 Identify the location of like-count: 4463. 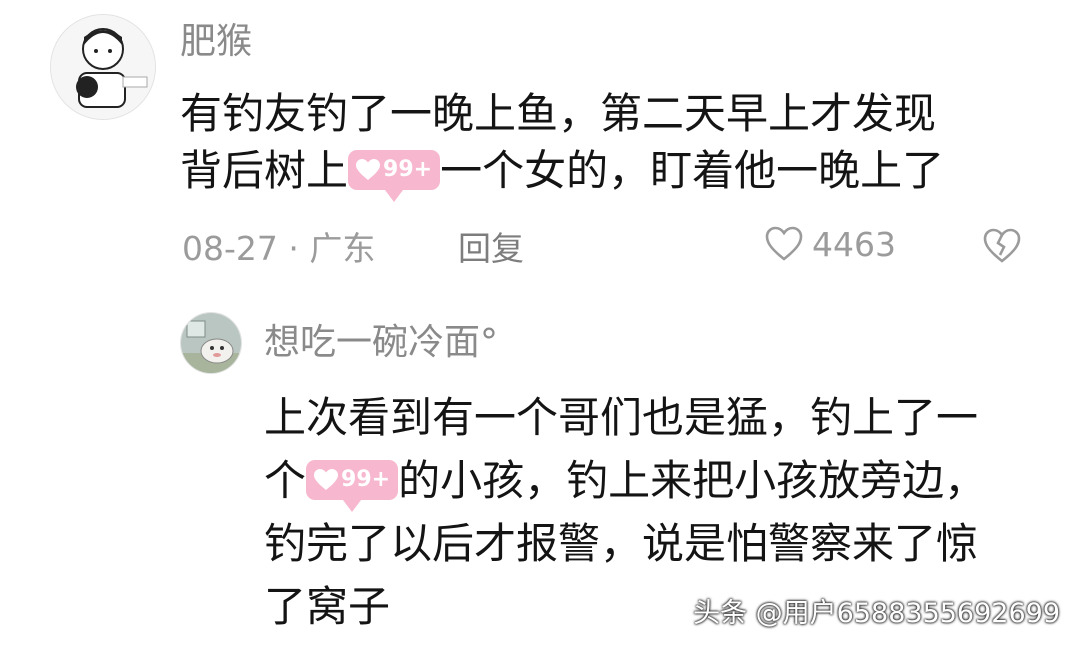
(854, 244).